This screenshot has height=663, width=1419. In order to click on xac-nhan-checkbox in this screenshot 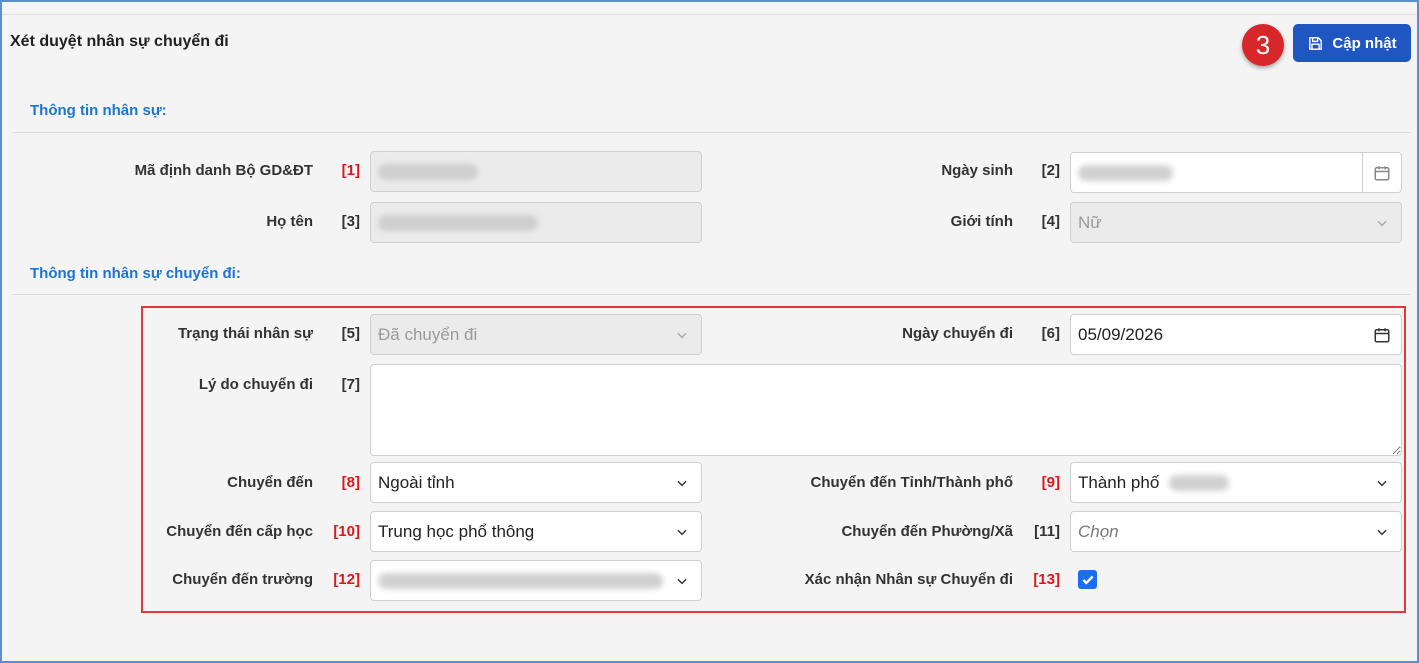, I will do `click(1087, 579)`.